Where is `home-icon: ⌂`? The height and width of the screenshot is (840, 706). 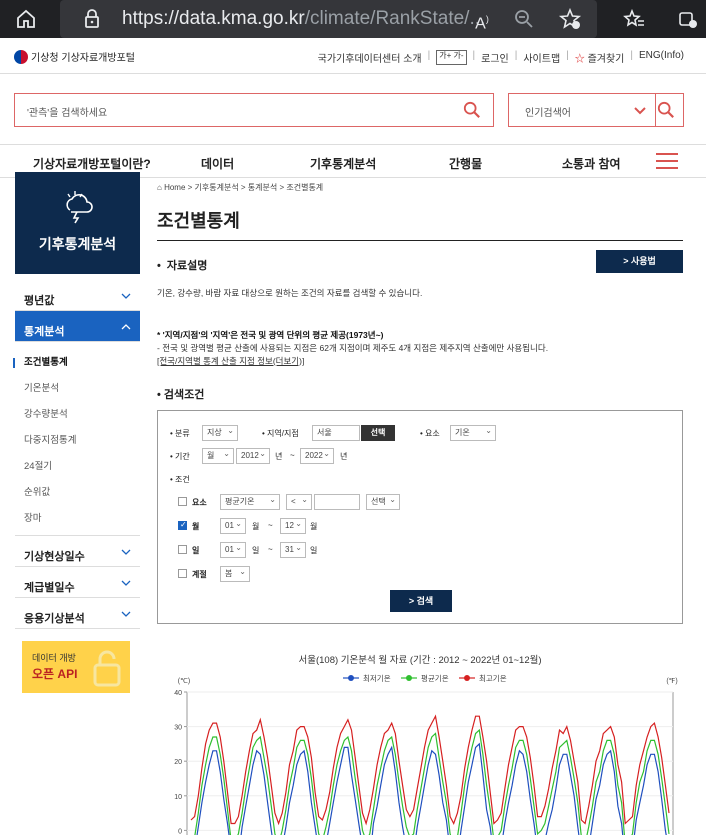 home-icon: ⌂ is located at coordinates (159, 187).